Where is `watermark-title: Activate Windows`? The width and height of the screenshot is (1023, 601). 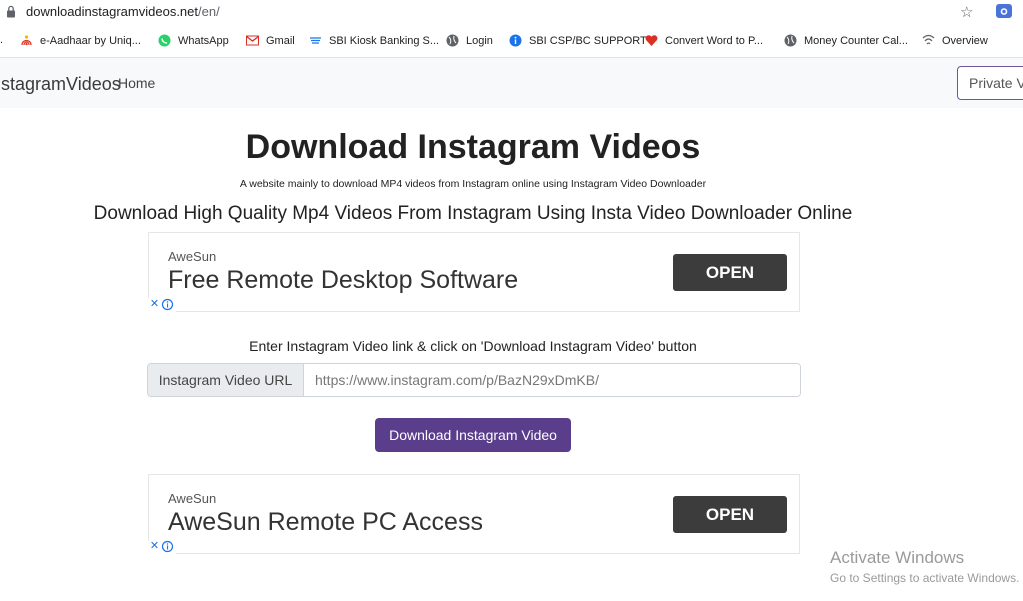
watermark-title: Activate Windows is located at coordinates (897, 557).